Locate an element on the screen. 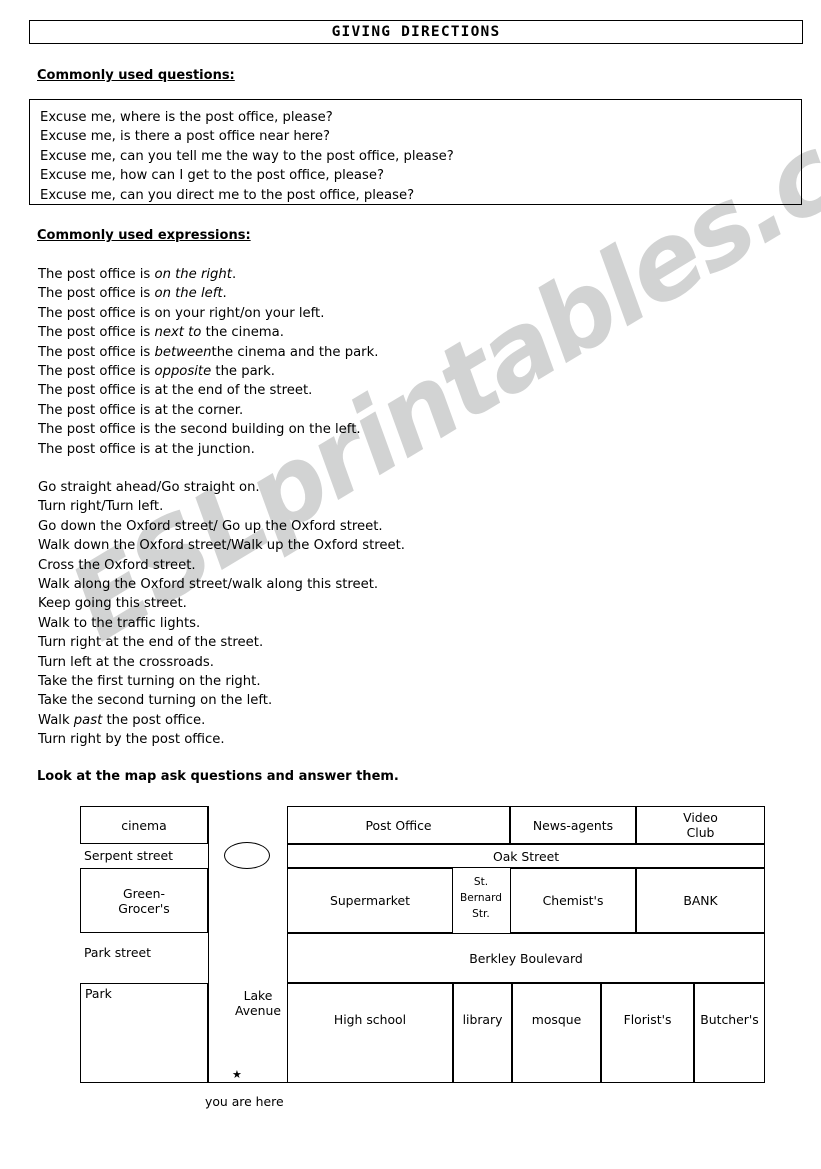  map-label: Berkley Boulevard is located at coordinates (526, 958).